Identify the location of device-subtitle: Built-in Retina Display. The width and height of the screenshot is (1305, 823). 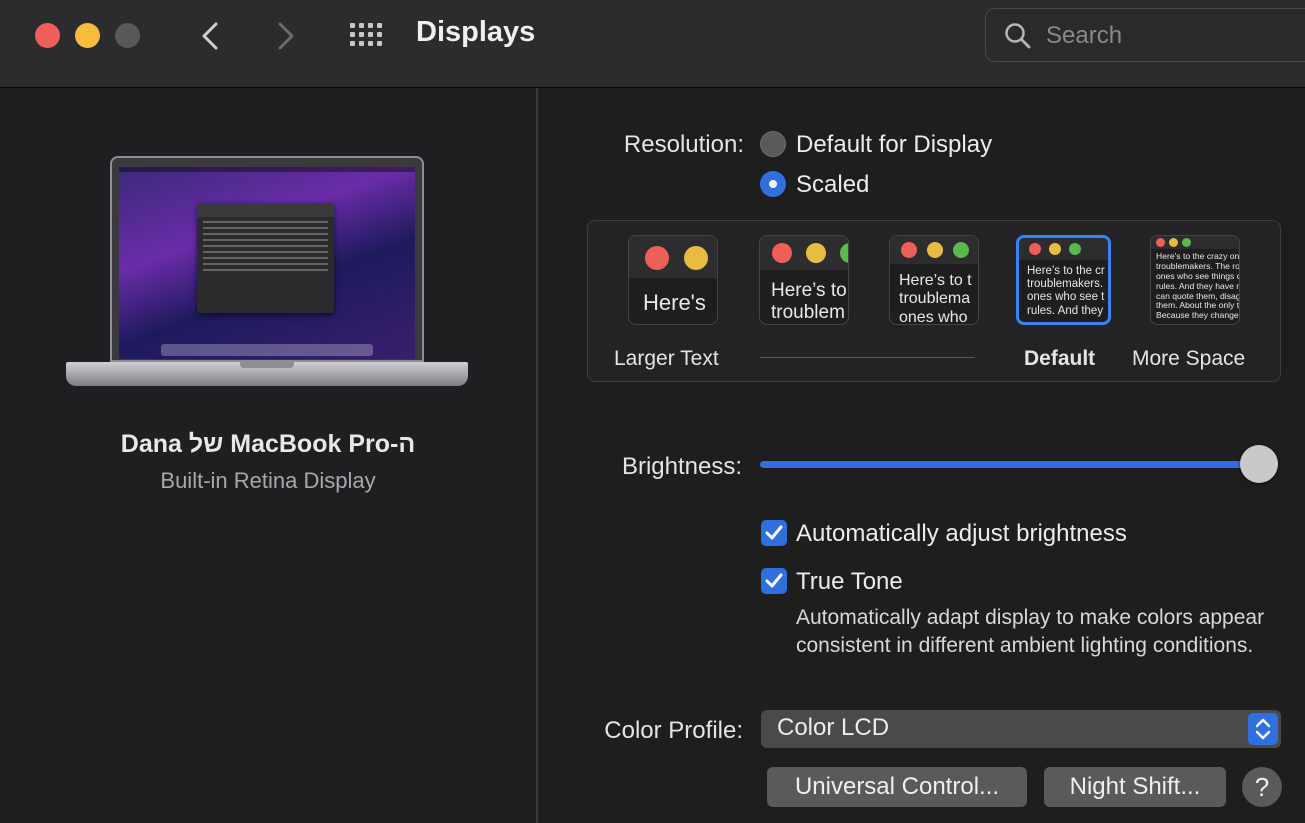
(268, 480).